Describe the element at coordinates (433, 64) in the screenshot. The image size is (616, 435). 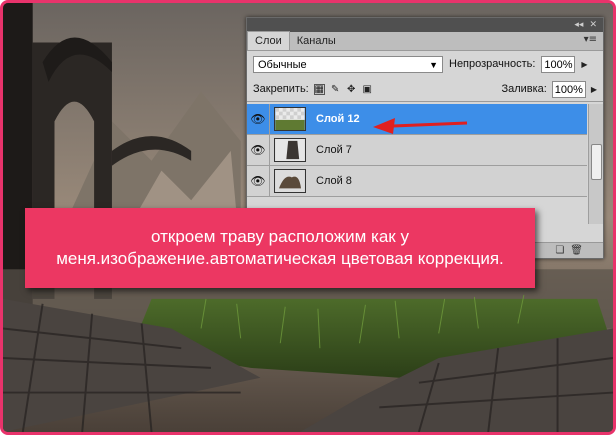
I see `chevron-down-icon: ▼` at that location.